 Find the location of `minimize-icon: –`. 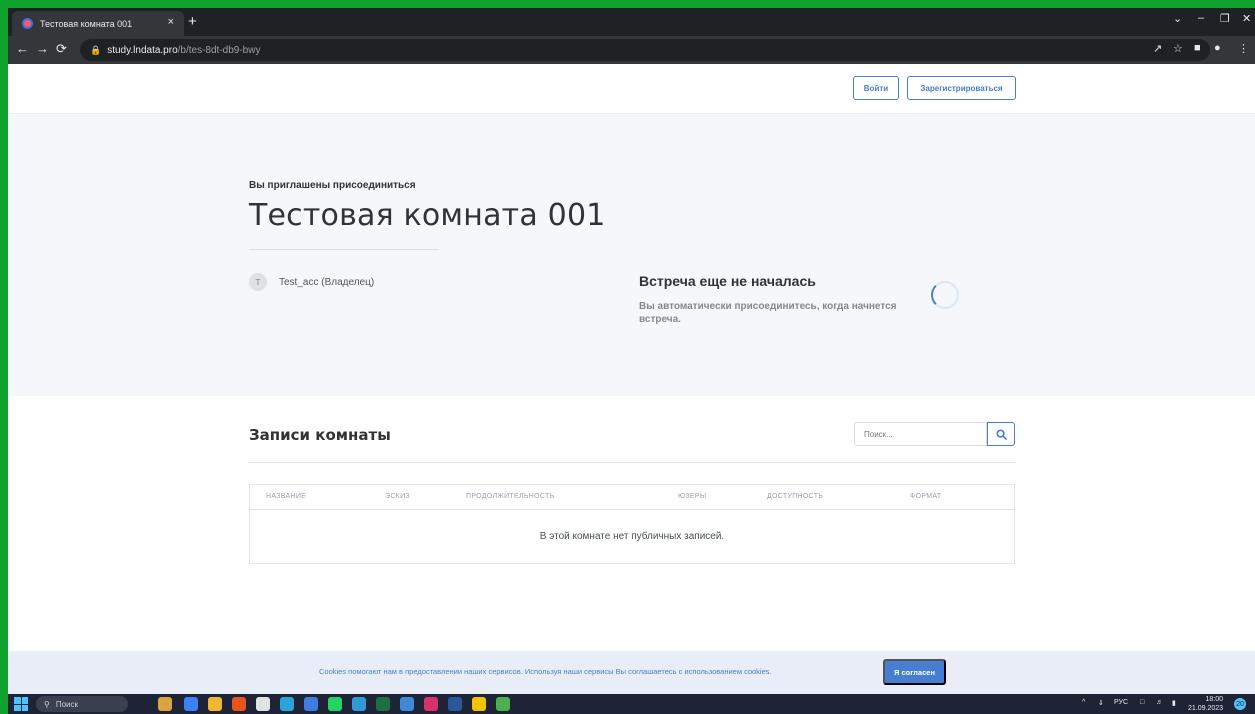

minimize-icon: – is located at coordinates (1201, 18).